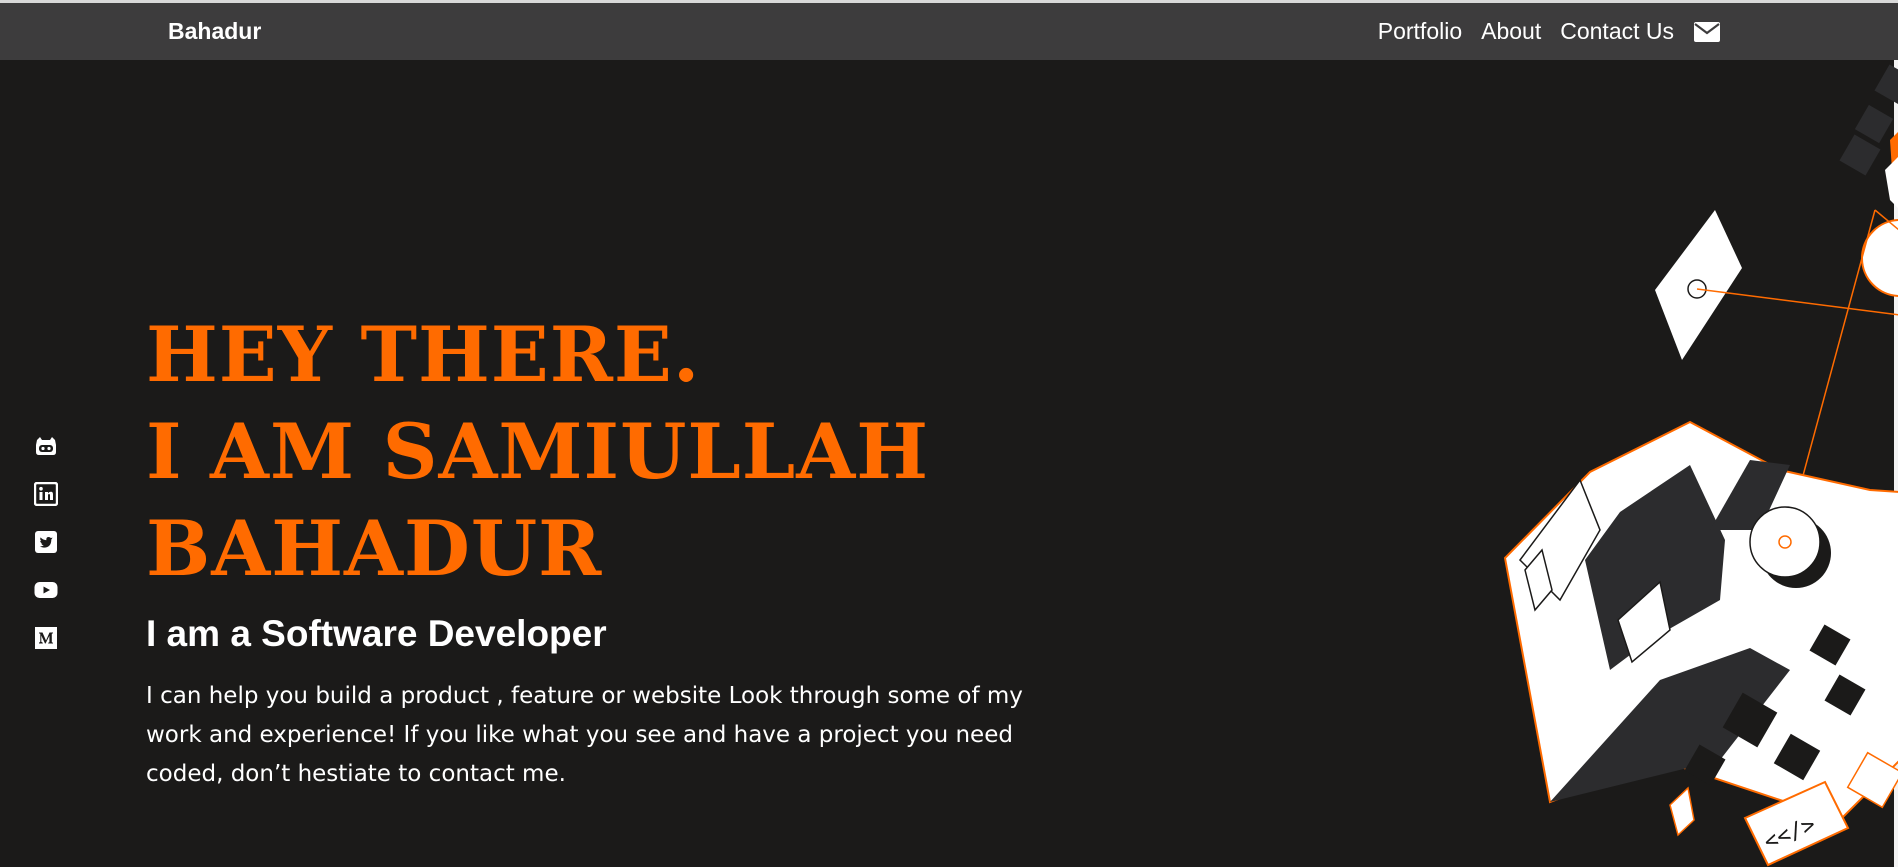 The height and width of the screenshot is (867, 1898). What do you see at coordinates (214, 31) in the screenshot?
I see `brand-logo: Bahadur` at bounding box center [214, 31].